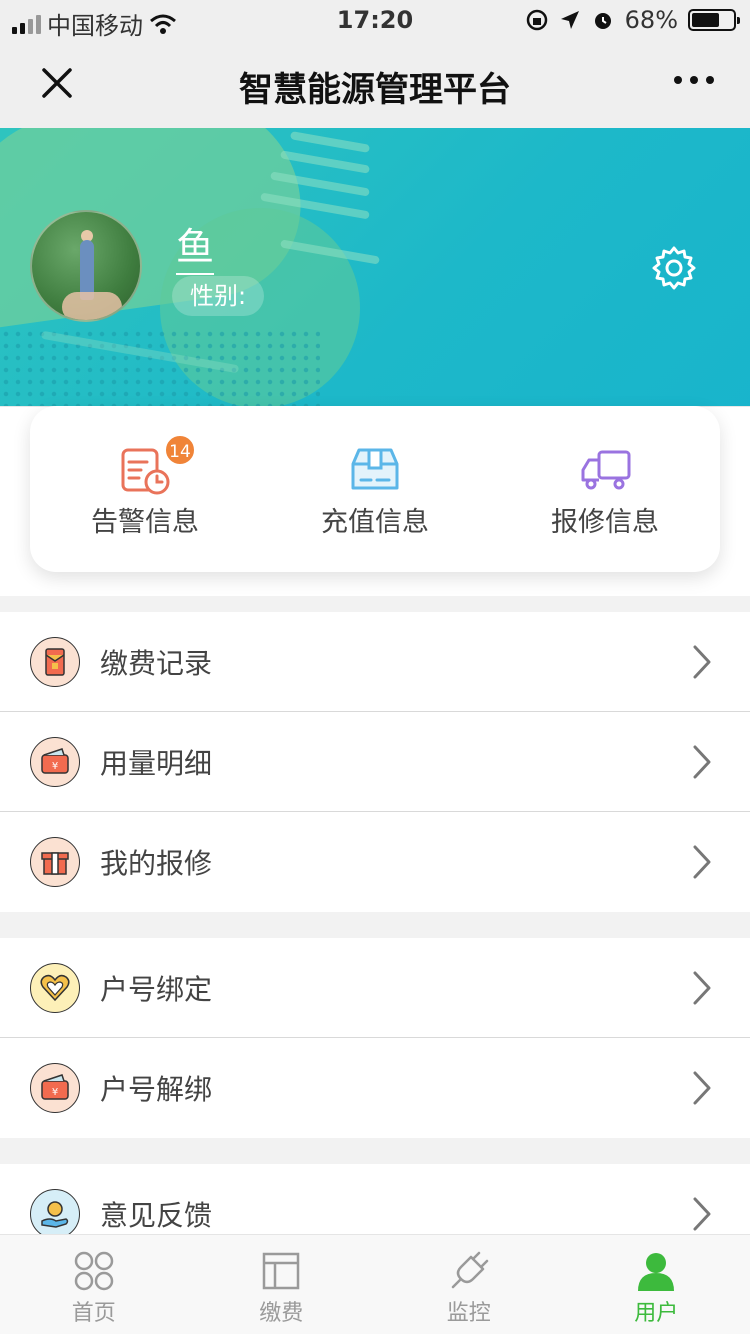 Image resolution: width=750 pixels, height=1334 pixels. What do you see at coordinates (606, 470) in the screenshot?
I see `truck-icon` at bounding box center [606, 470].